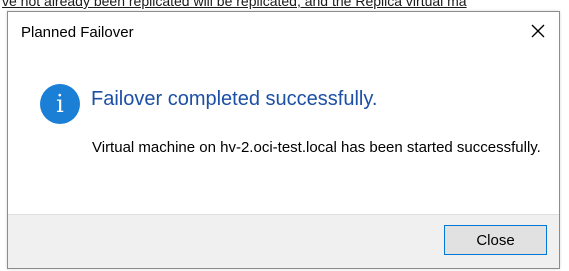 The width and height of the screenshot is (569, 271). Describe the element at coordinates (495, 240) in the screenshot. I see `close-button: Close` at that location.